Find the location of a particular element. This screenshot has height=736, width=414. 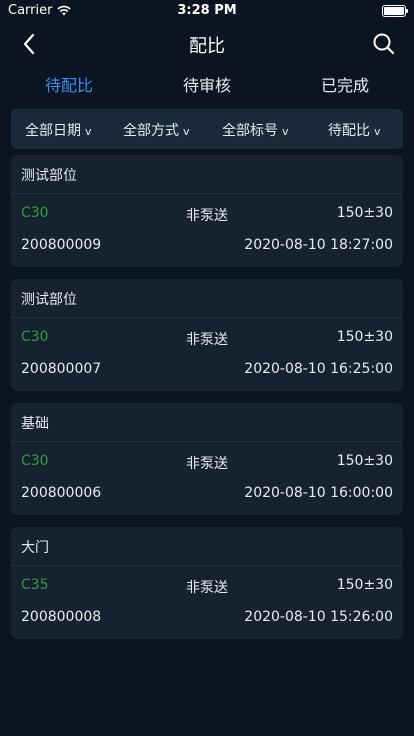

page-title: 配比 is located at coordinates (207, 46).